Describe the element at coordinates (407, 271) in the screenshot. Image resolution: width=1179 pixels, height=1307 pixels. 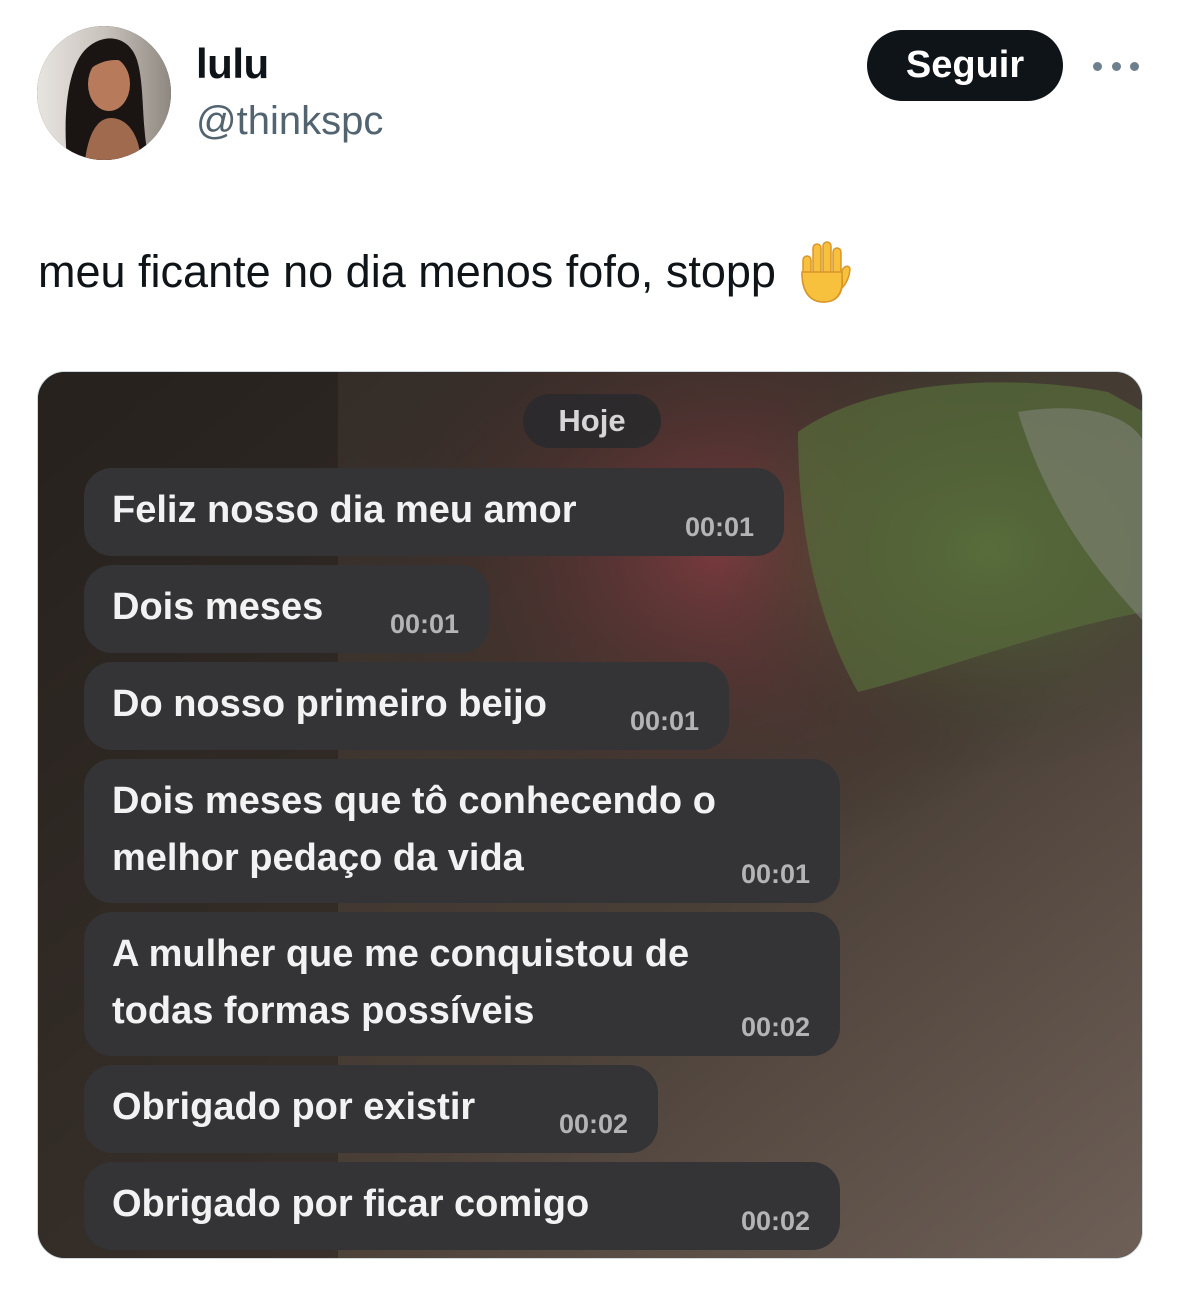
I see `tweet-body: meu ficante no dia menos fofo, stopp` at that location.